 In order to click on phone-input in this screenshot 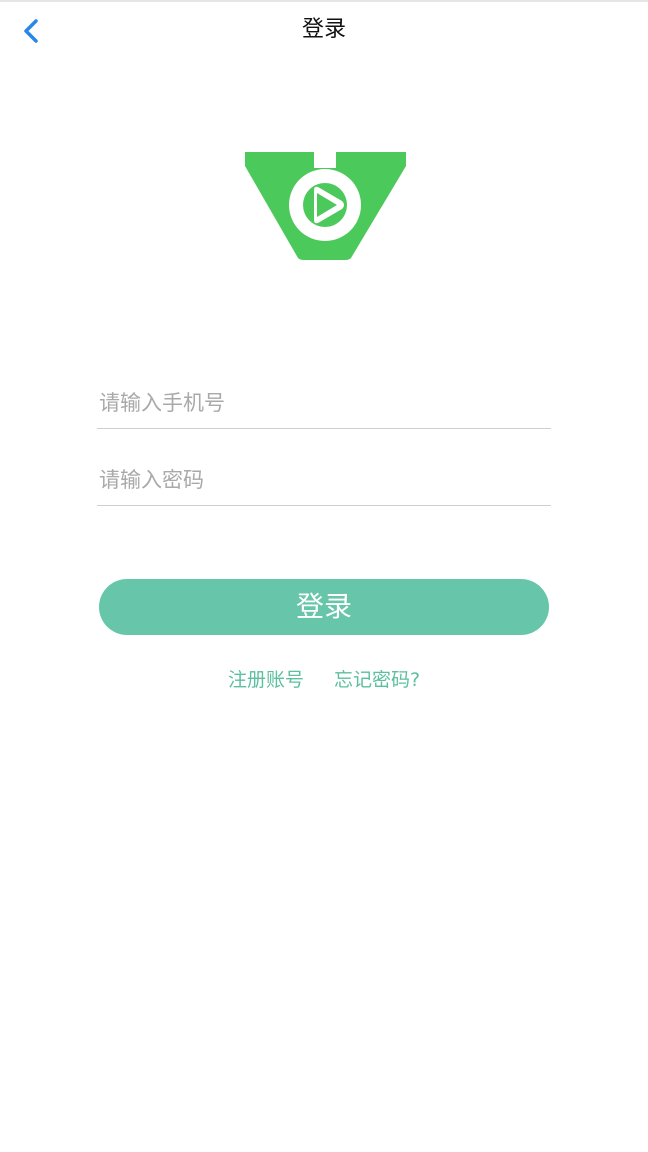, I will do `click(324, 398)`.